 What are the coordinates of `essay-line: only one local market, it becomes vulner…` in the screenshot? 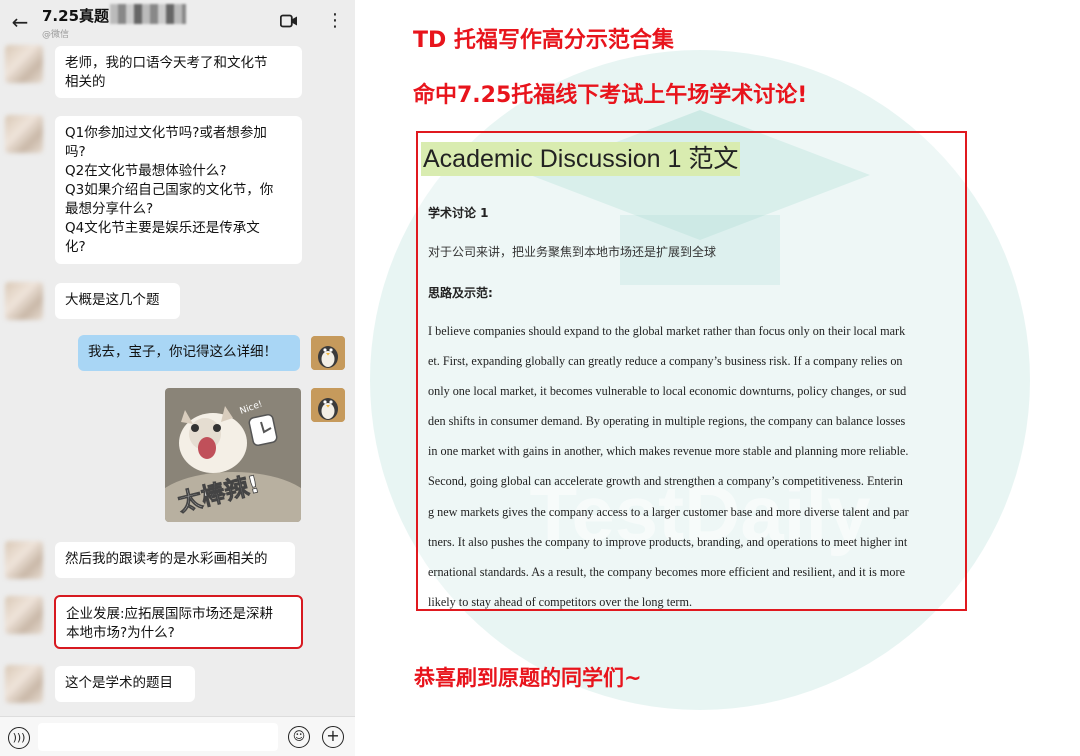 It's located at (667, 391).